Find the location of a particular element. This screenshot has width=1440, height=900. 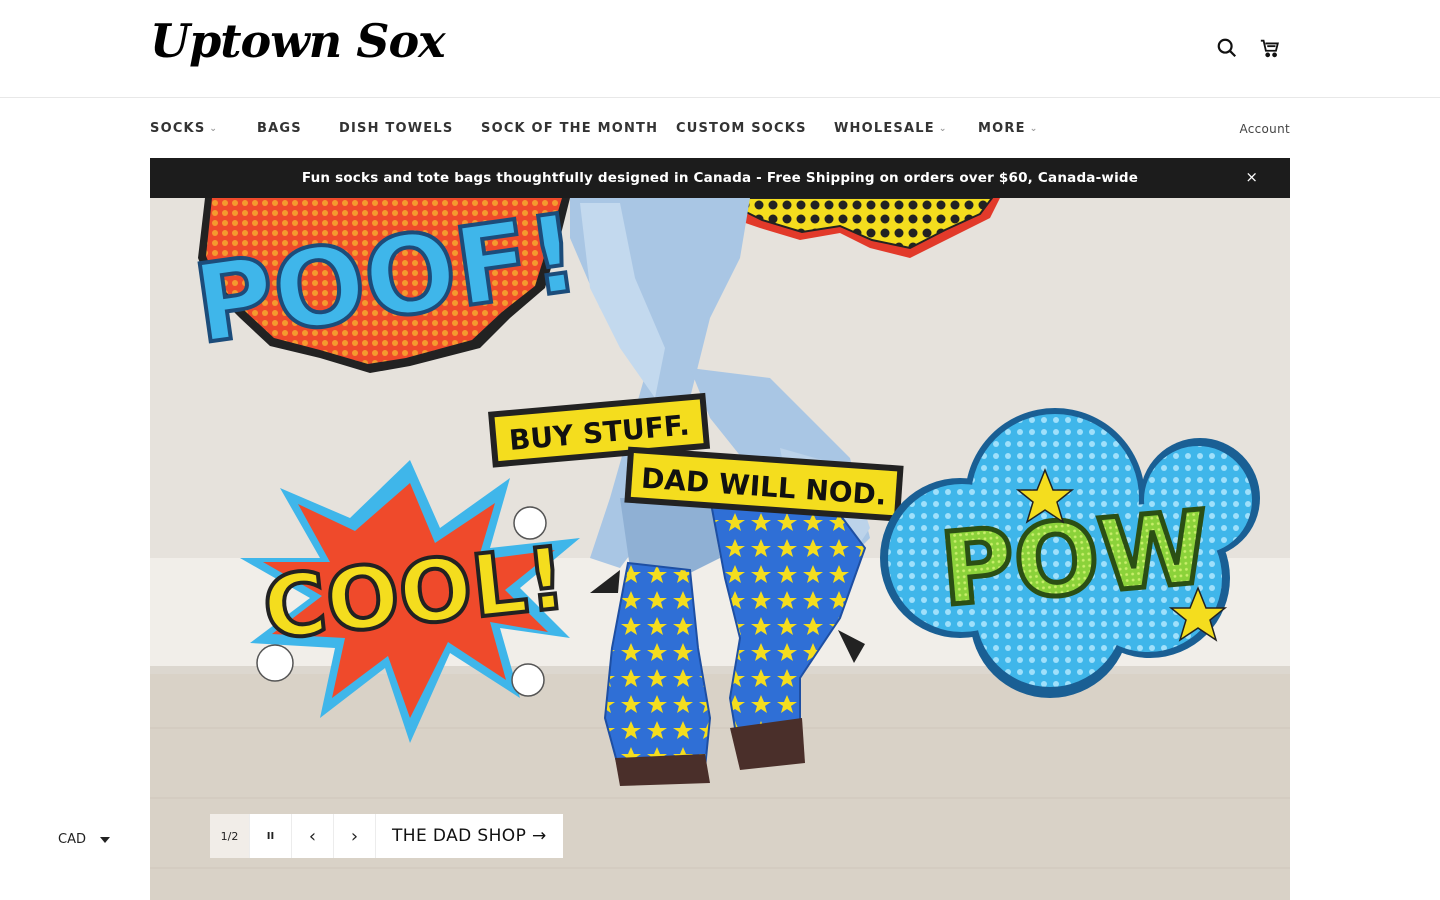

cart-icon is located at coordinates (1270, 48).